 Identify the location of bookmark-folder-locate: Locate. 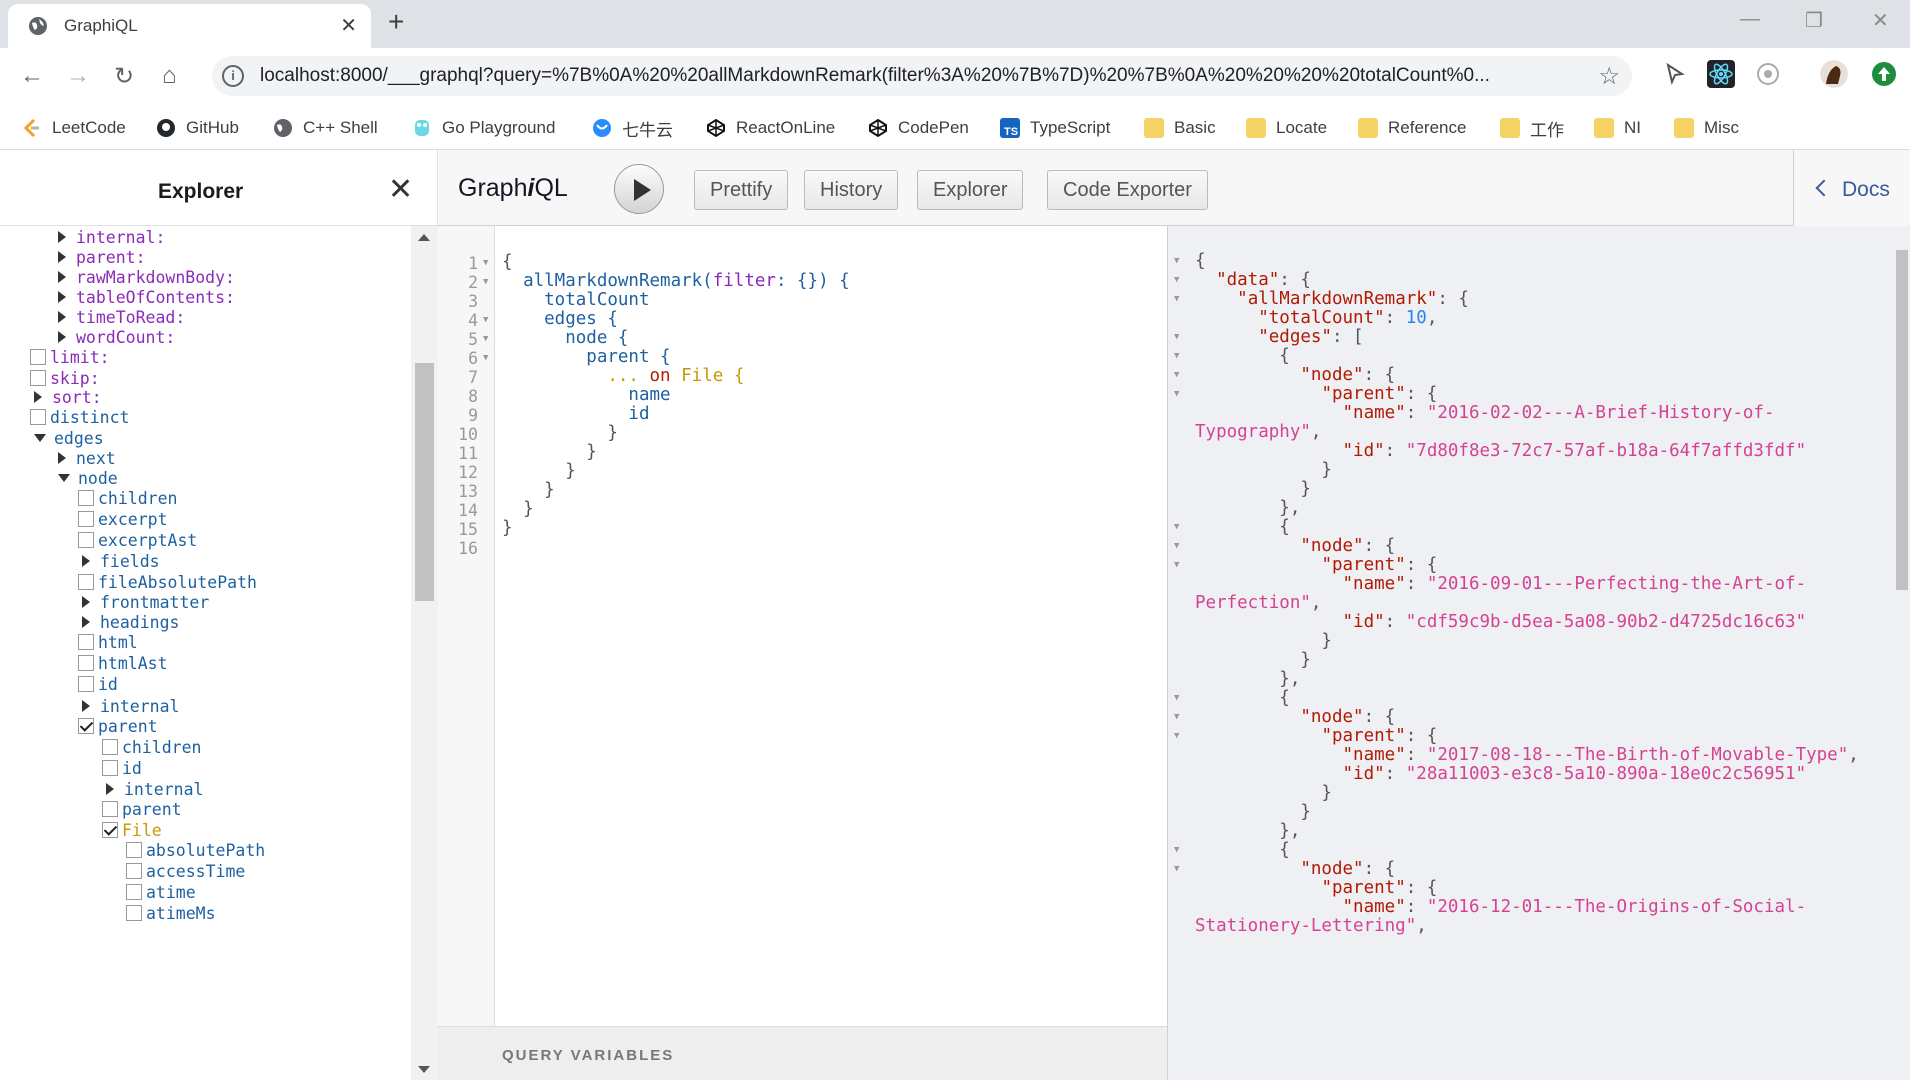
(1286, 128).